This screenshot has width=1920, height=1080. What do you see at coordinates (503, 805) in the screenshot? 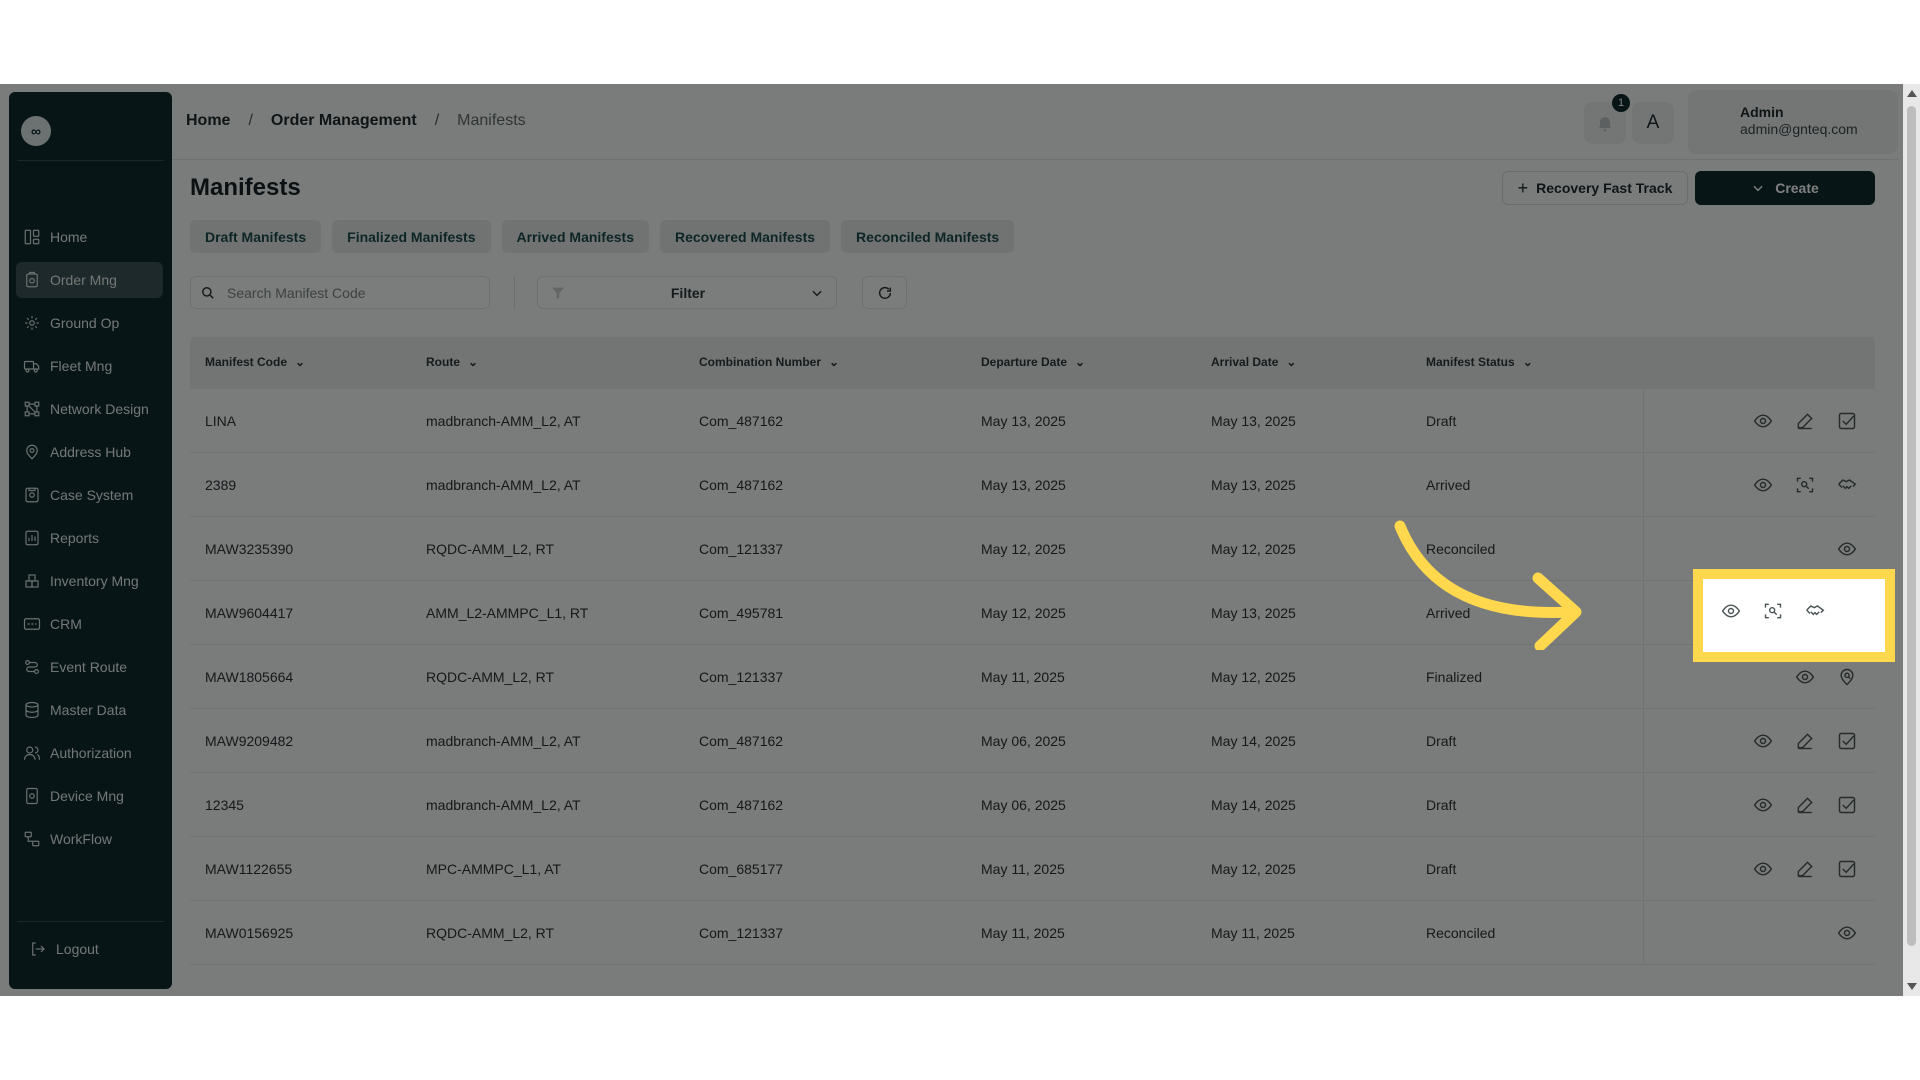
I see `cell-route: madbranch-AMM_L2, AT` at bounding box center [503, 805].